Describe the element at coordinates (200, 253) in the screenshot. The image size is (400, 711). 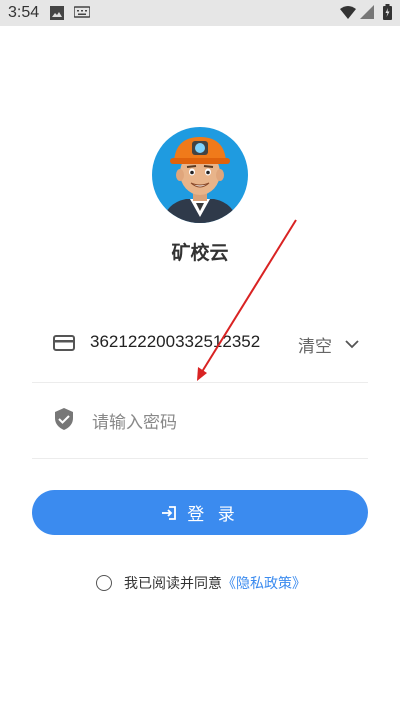
I see `app-title: 矿校云` at that location.